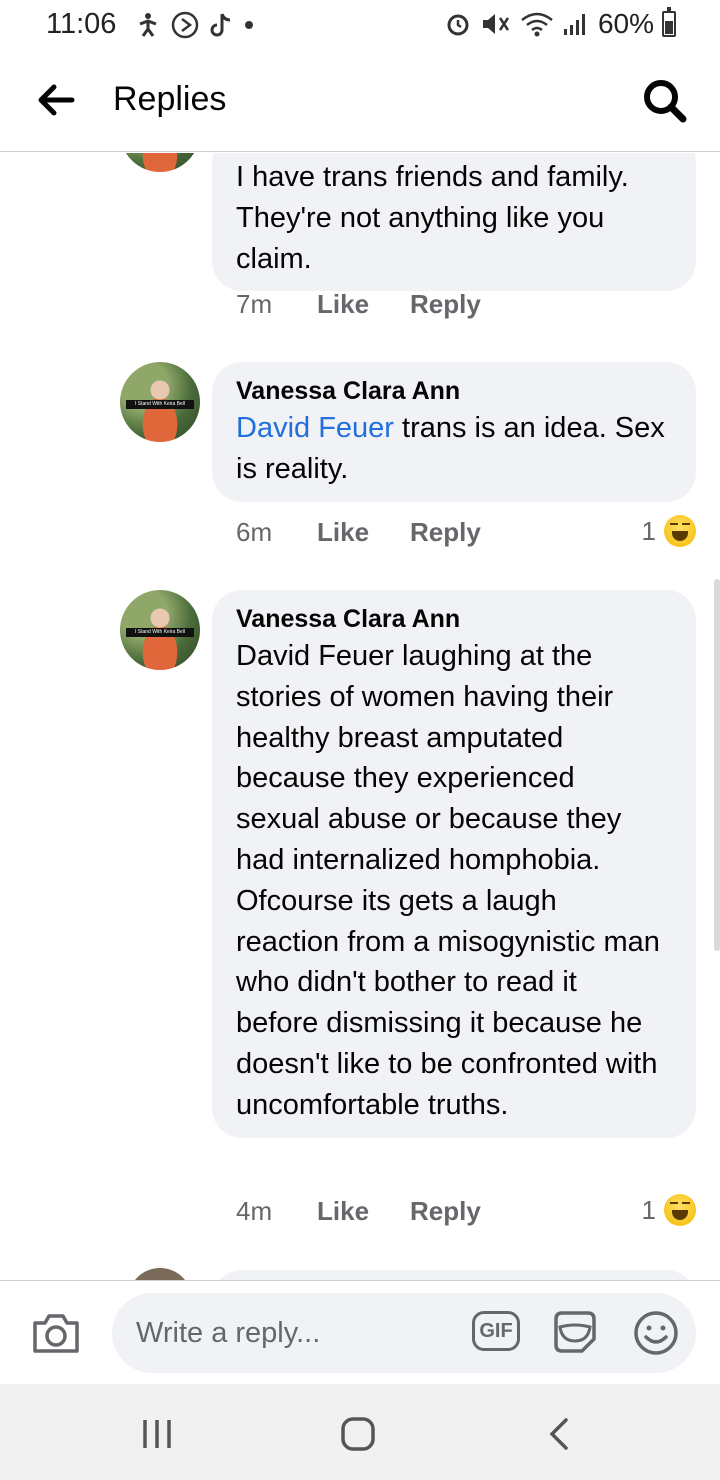  Describe the element at coordinates (495, 24) in the screenshot. I see `mute-icon` at that location.